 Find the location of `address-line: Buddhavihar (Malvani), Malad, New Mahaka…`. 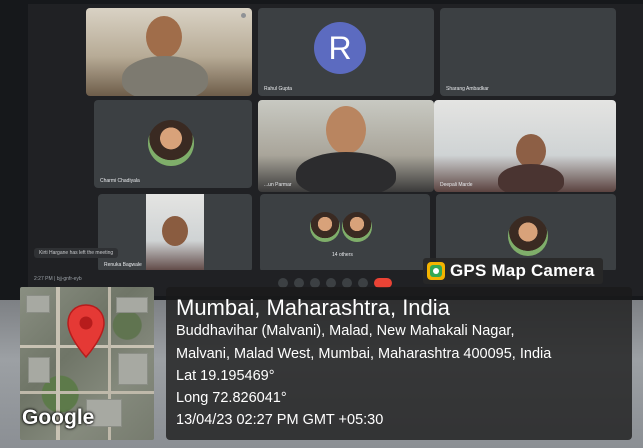

address-line: Buddhavihar (Malvani), Malad, New Mahaka… is located at coordinates (345, 331).